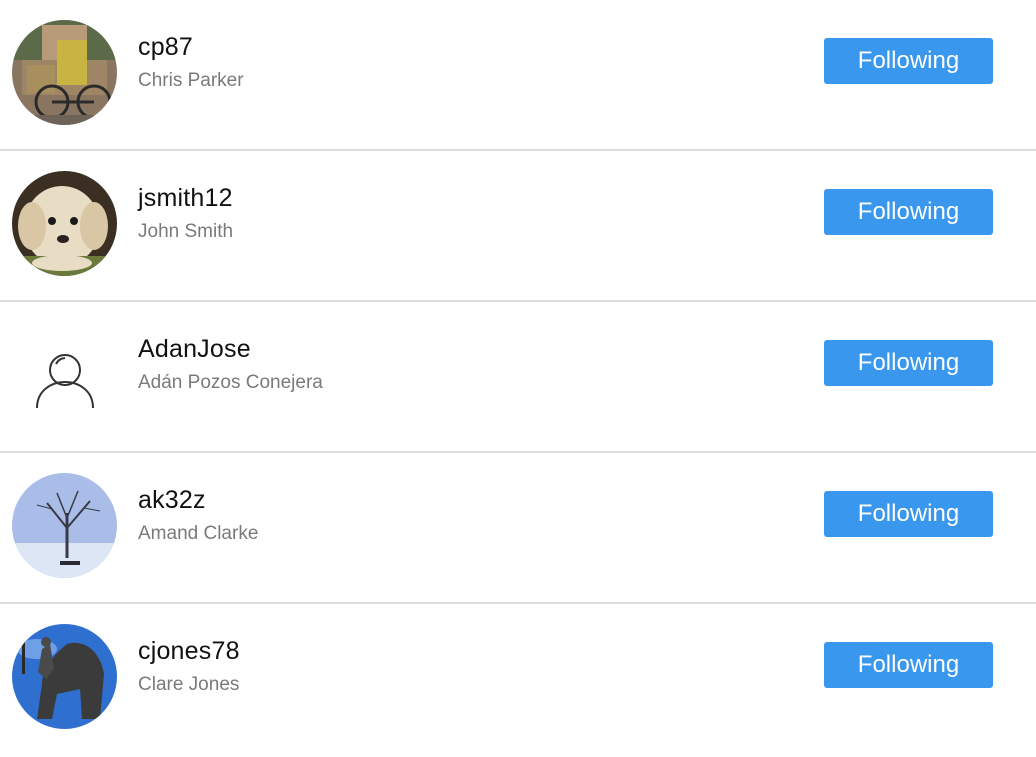  I want to click on statue-photo, so click(64, 676).